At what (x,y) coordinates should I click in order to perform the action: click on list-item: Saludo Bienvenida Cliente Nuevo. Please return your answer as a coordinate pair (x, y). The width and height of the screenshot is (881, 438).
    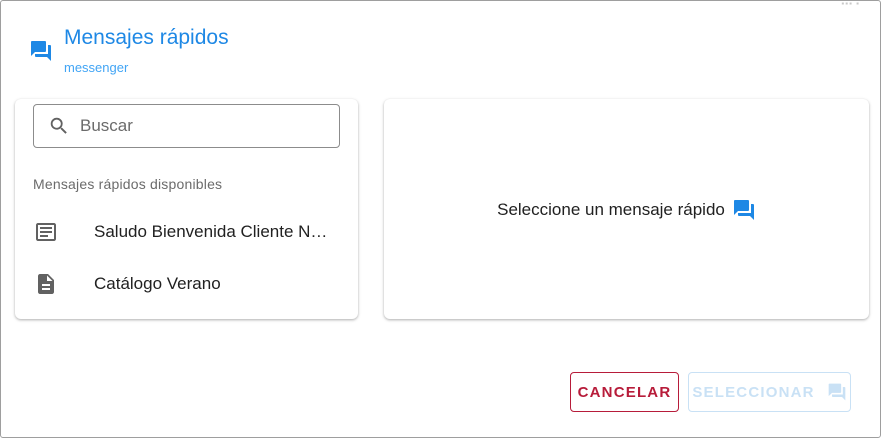
    Looking at the image, I should click on (186, 232).